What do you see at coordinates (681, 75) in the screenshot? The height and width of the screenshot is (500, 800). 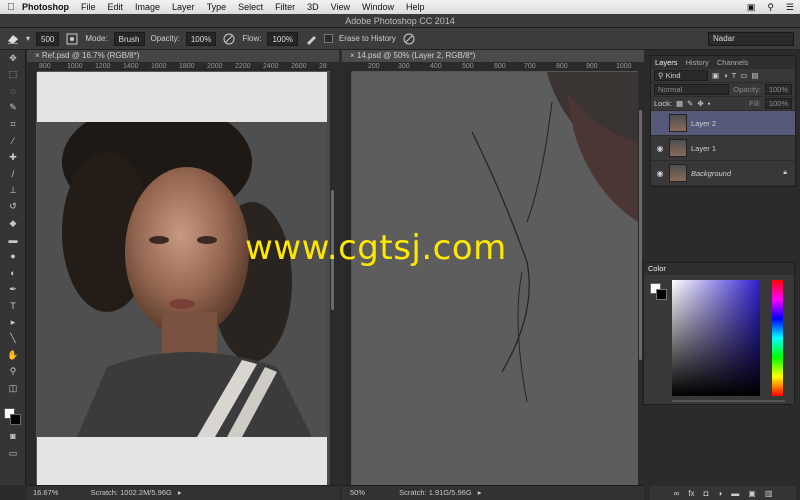 I see `layer-filter-select: ⚲ Kind` at bounding box center [681, 75].